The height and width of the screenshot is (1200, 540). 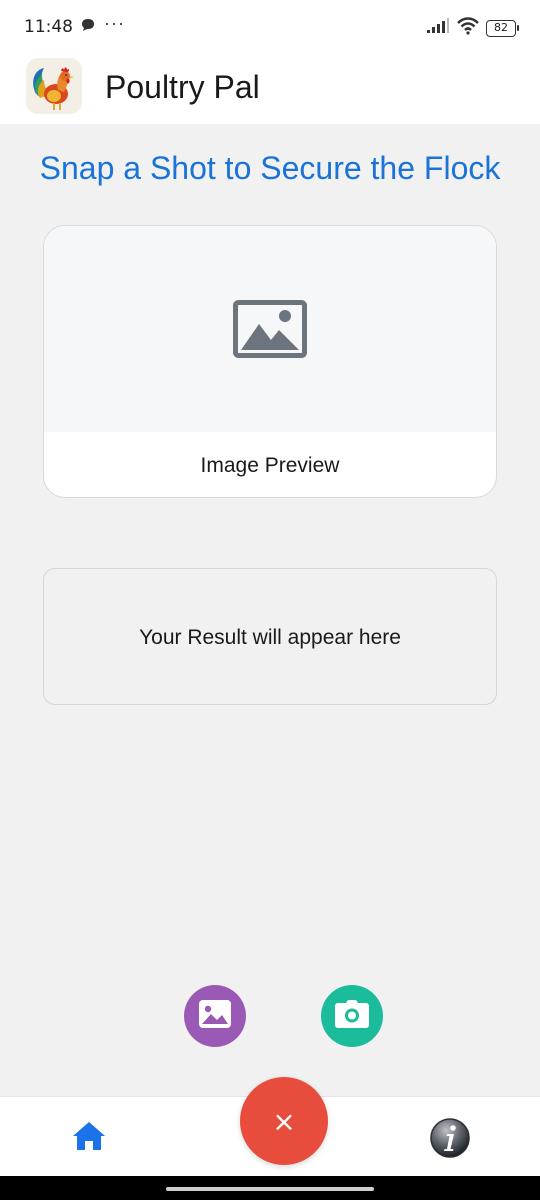 What do you see at coordinates (48, 27) in the screenshot?
I see `status-time: 11:48` at bounding box center [48, 27].